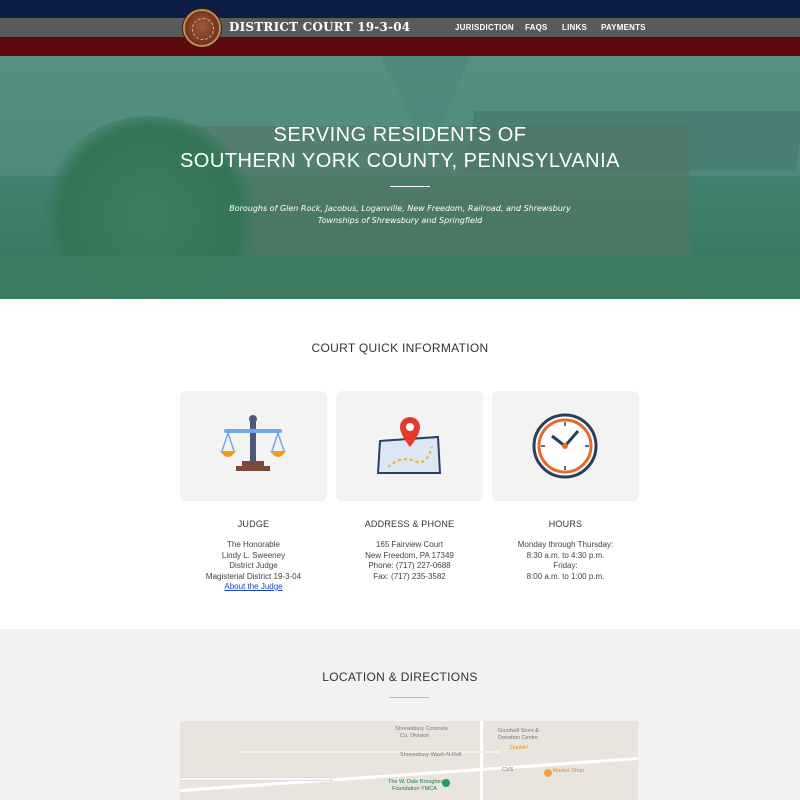 The height and width of the screenshot is (800, 800). I want to click on hours-heading: HOURS, so click(565, 524).